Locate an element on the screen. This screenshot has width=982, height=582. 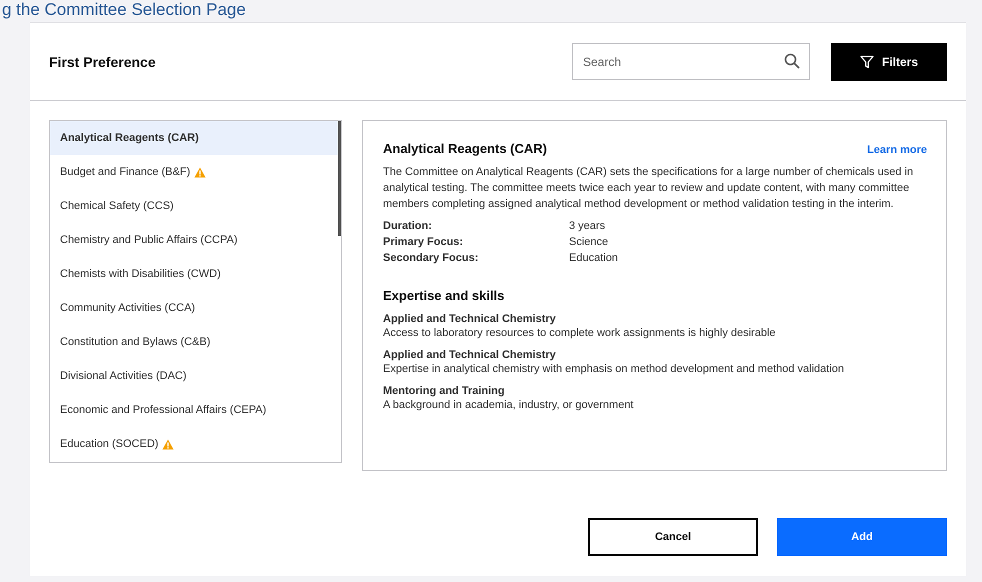
committee-item: Education (SOCED) is located at coordinates (195, 444).